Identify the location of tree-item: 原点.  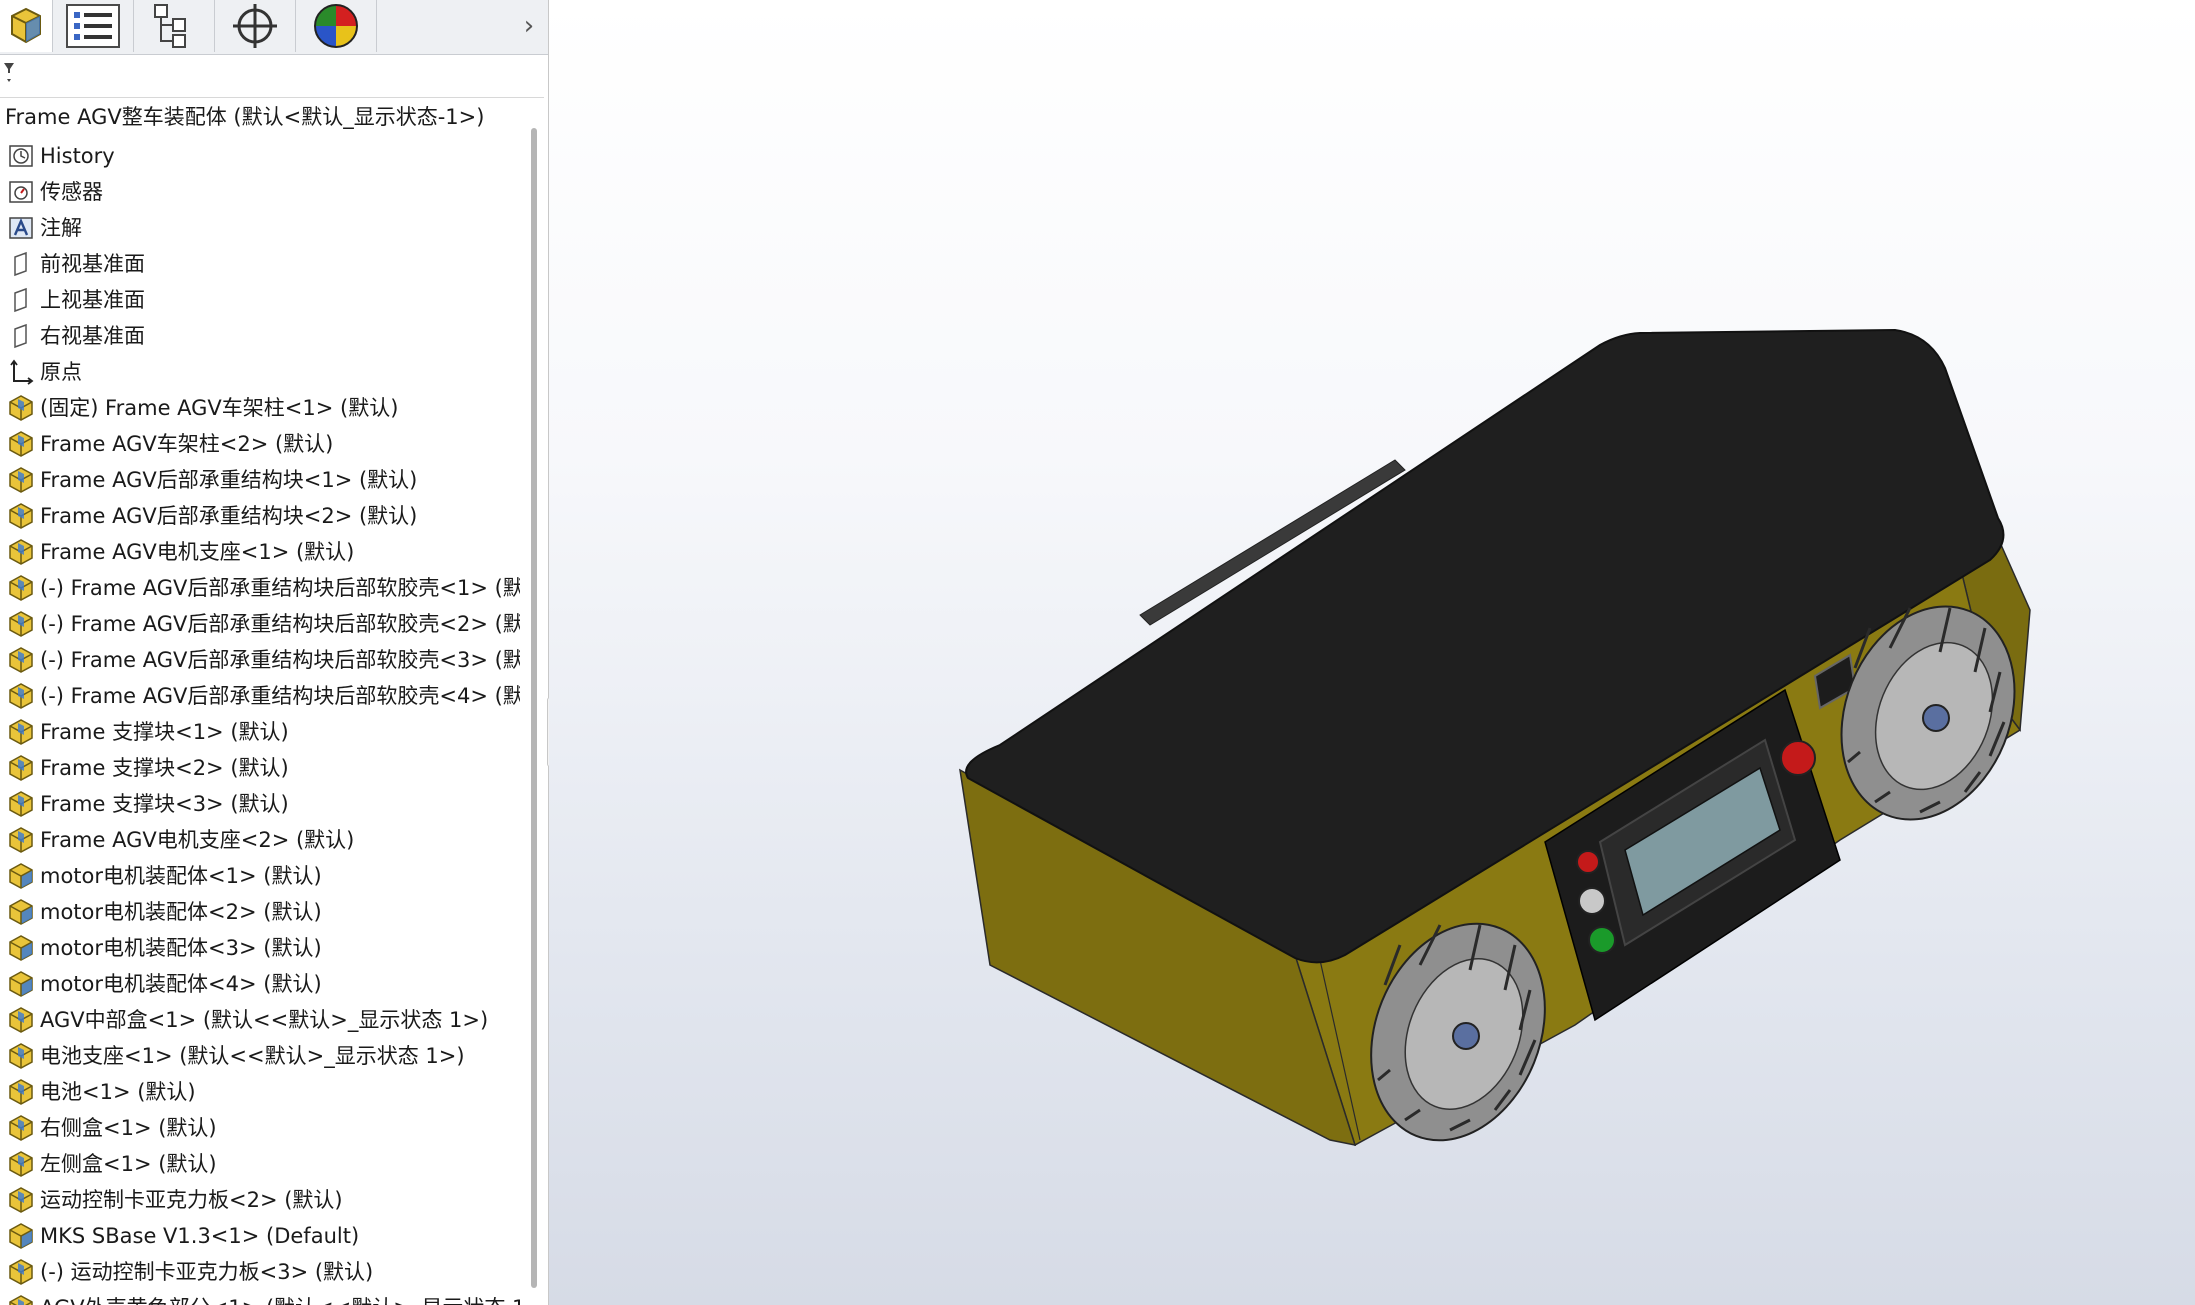
(260, 372).